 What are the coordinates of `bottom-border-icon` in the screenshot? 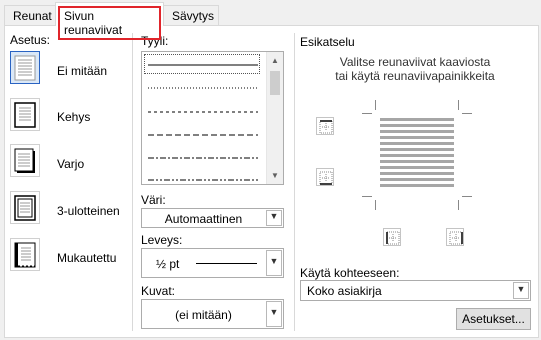 It's located at (326, 178).